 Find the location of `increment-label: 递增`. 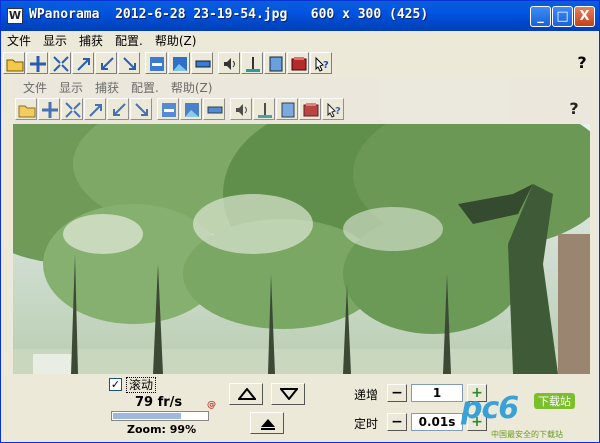

increment-label: 递增 is located at coordinates (366, 395).